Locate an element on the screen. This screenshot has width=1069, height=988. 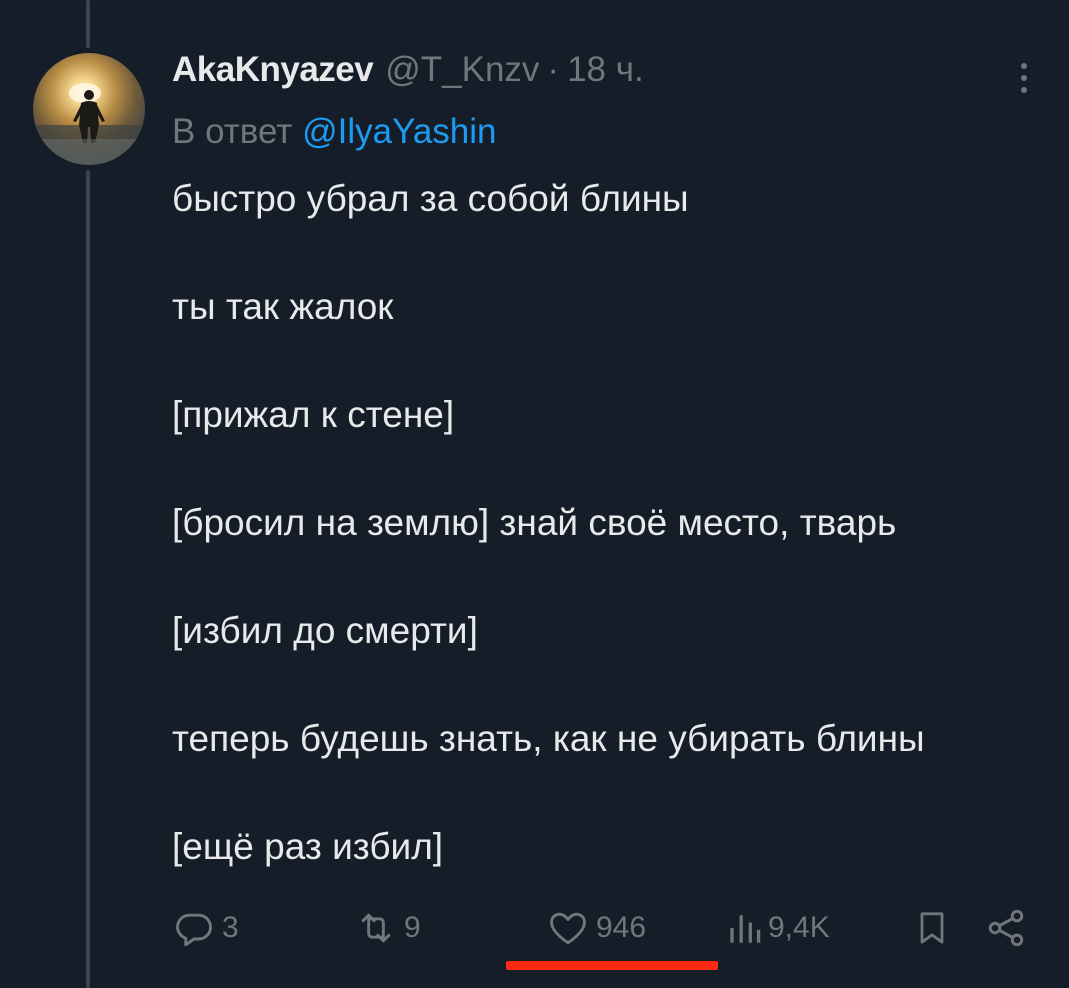
bookmark-button is located at coordinates (932, 928).